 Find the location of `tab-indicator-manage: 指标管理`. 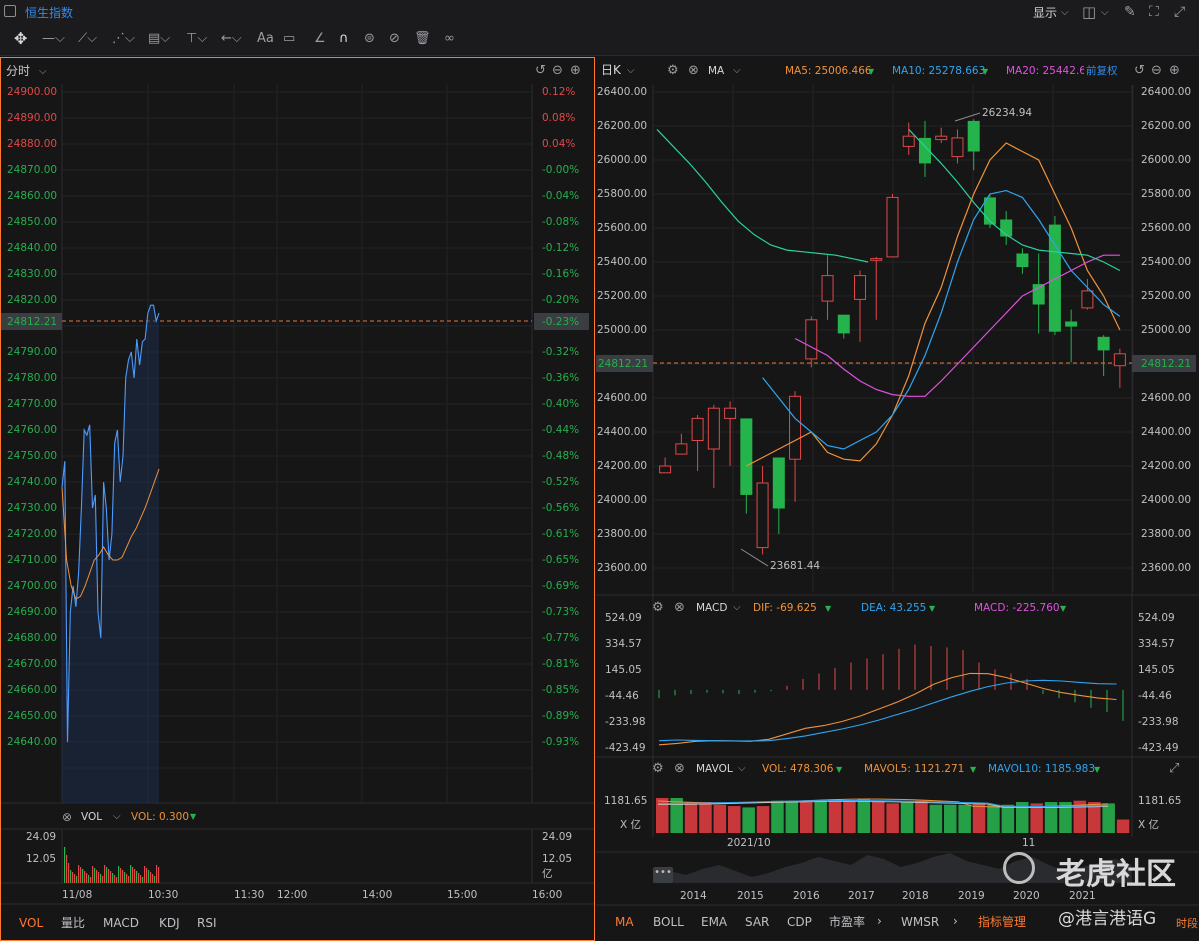

tab-indicator-manage: 指标管理 is located at coordinates (1002, 922).